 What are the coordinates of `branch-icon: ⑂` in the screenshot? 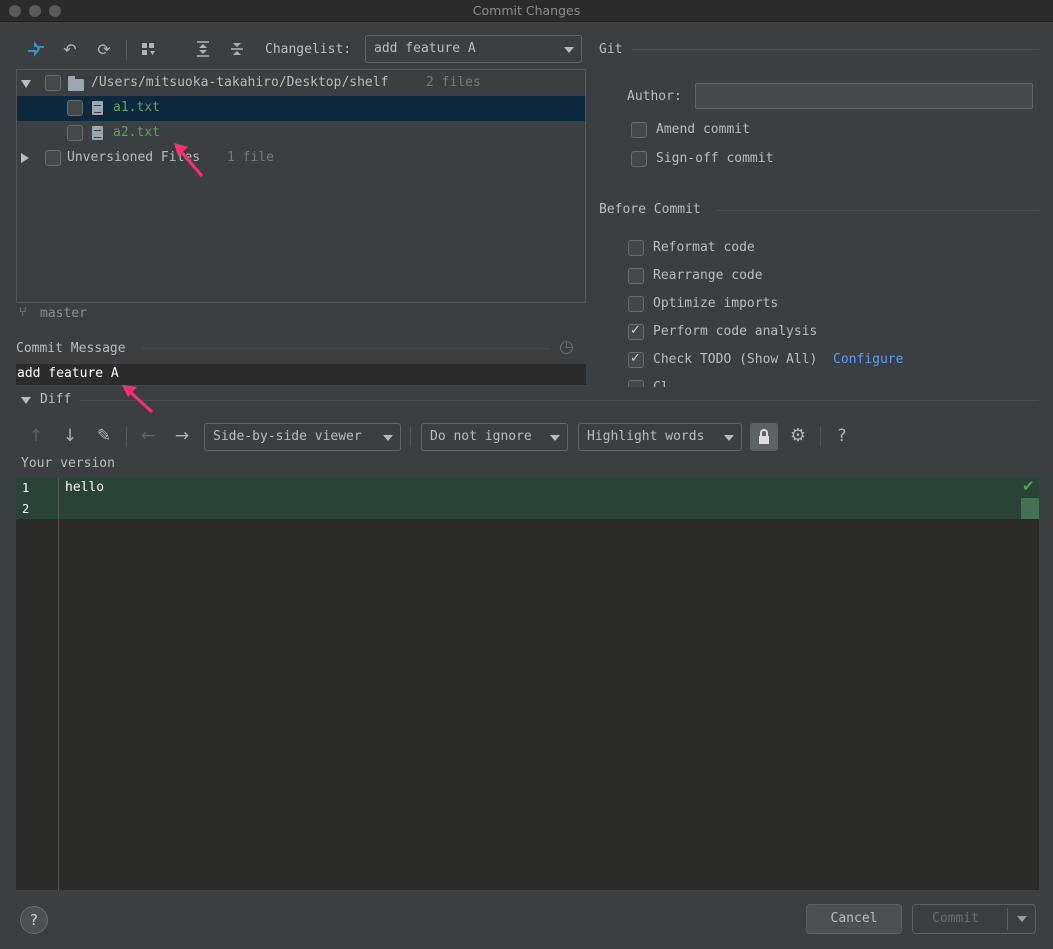 It's located at (23, 312).